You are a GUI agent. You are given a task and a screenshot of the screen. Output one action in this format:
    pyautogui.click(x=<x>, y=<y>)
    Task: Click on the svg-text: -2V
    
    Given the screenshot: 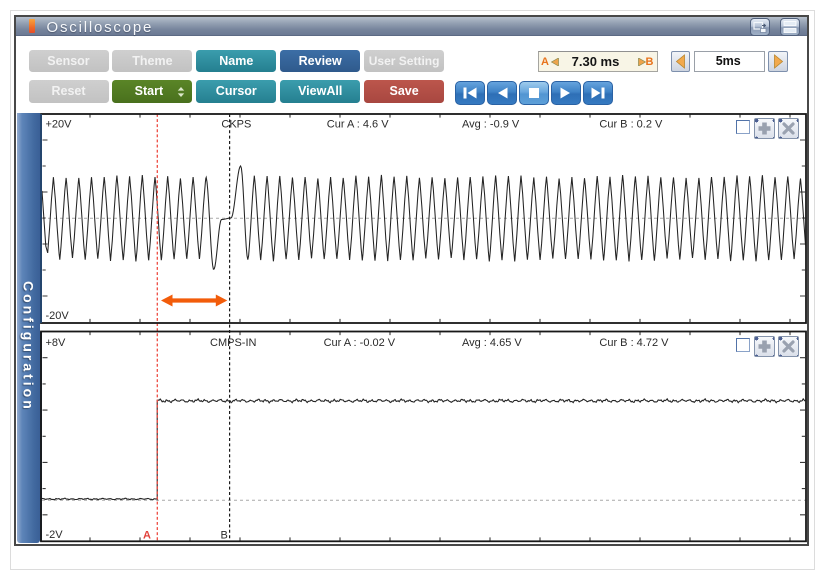 What is the action you would take?
    pyautogui.click(x=55, y=535)
    